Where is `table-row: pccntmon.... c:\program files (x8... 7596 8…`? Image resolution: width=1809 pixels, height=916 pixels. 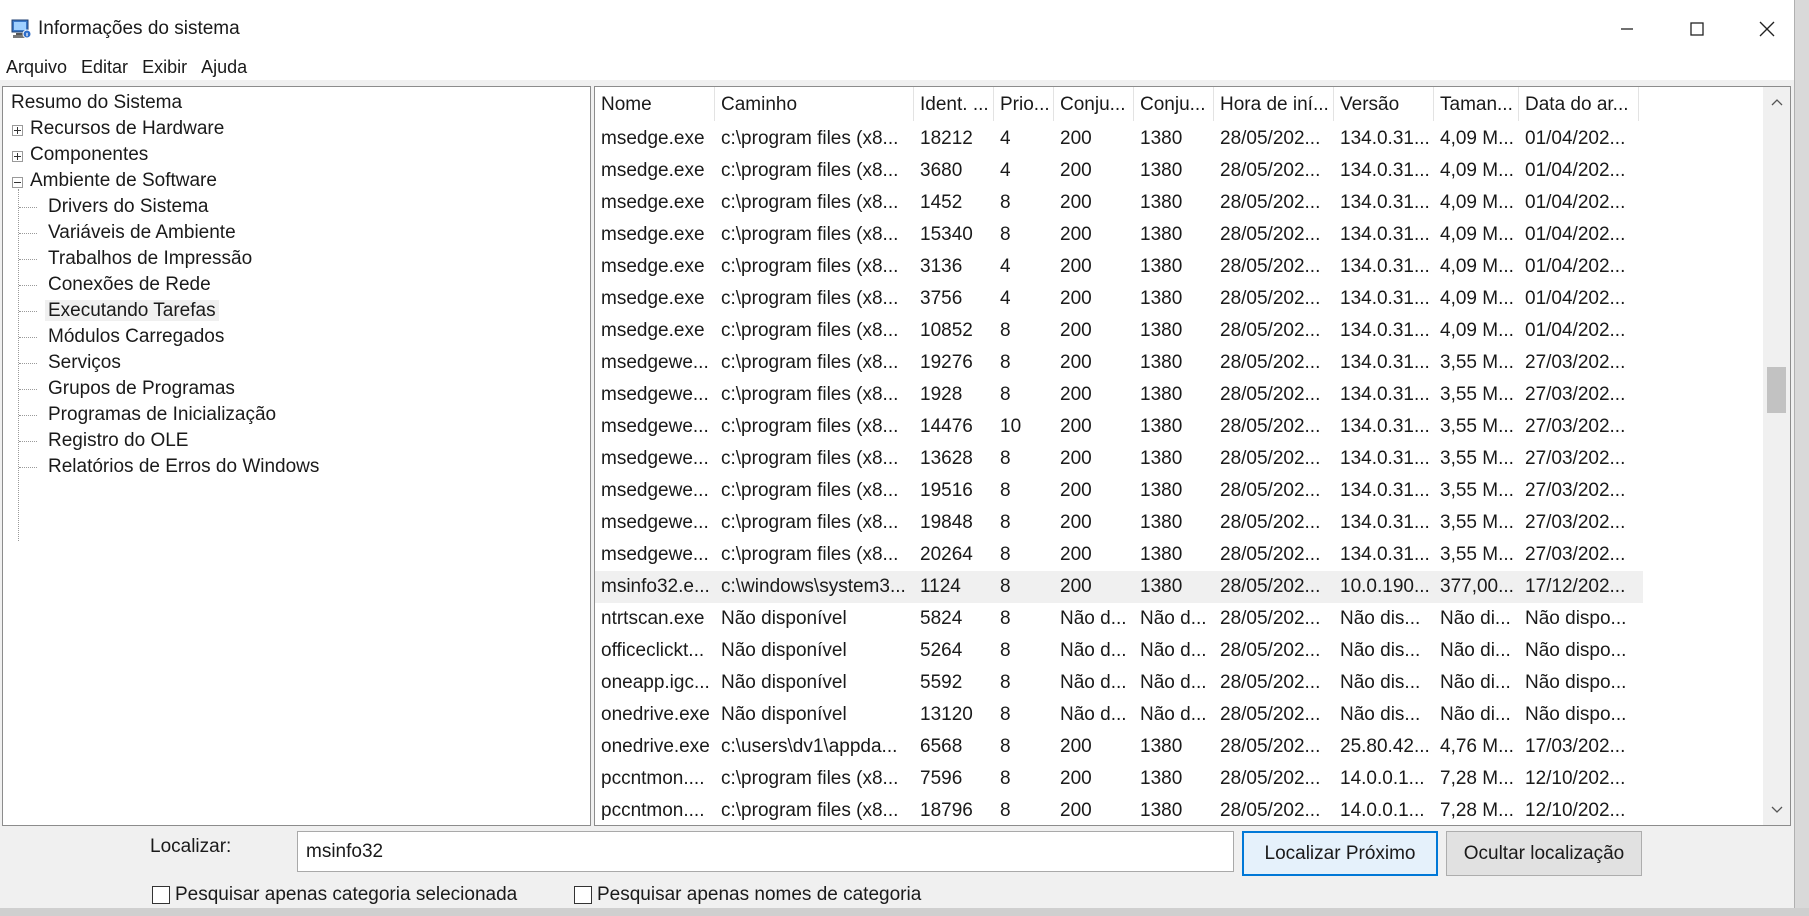
table-row: pccntmon.... c:\program files (x8... 7596 8… is located at coordinates (1119, 779).